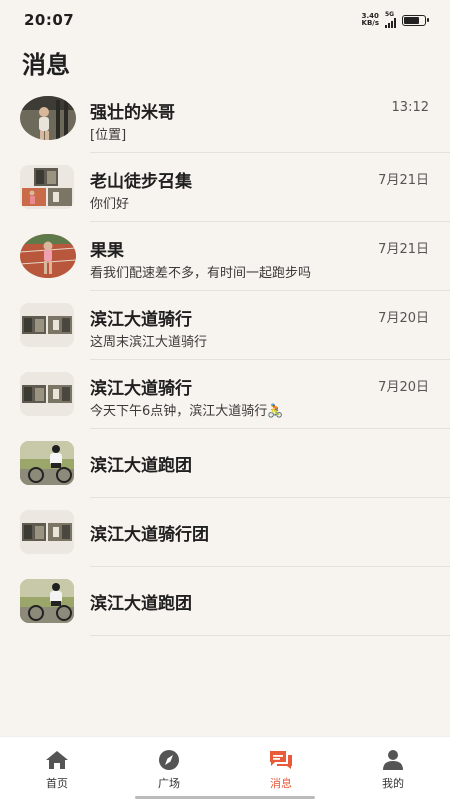 Image resolution: width=450 pixels, height=800 pixels. Describe the element at coordinates (390, 23) in the screenshot. I see `signal-icon` at that location.